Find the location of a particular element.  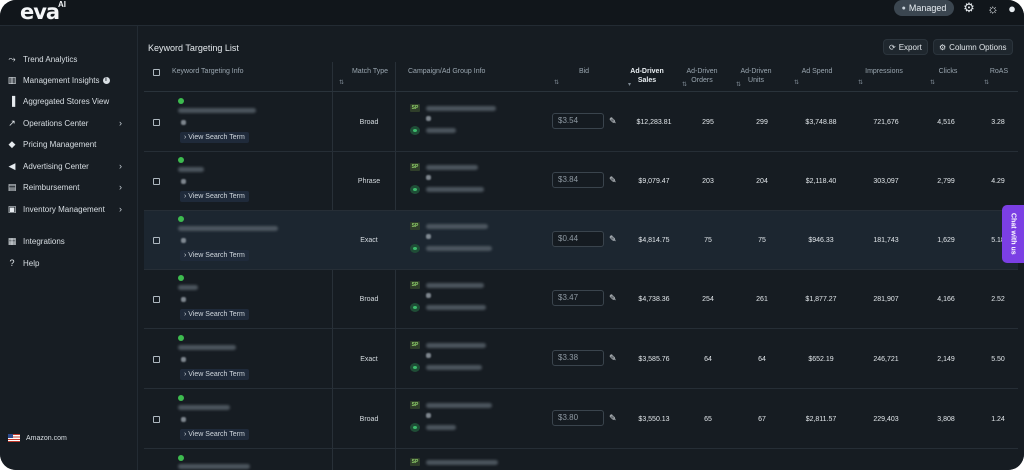

sidebar-item-advertising-center: ◀ Advertising Center › is located at coordinates (70, 166).